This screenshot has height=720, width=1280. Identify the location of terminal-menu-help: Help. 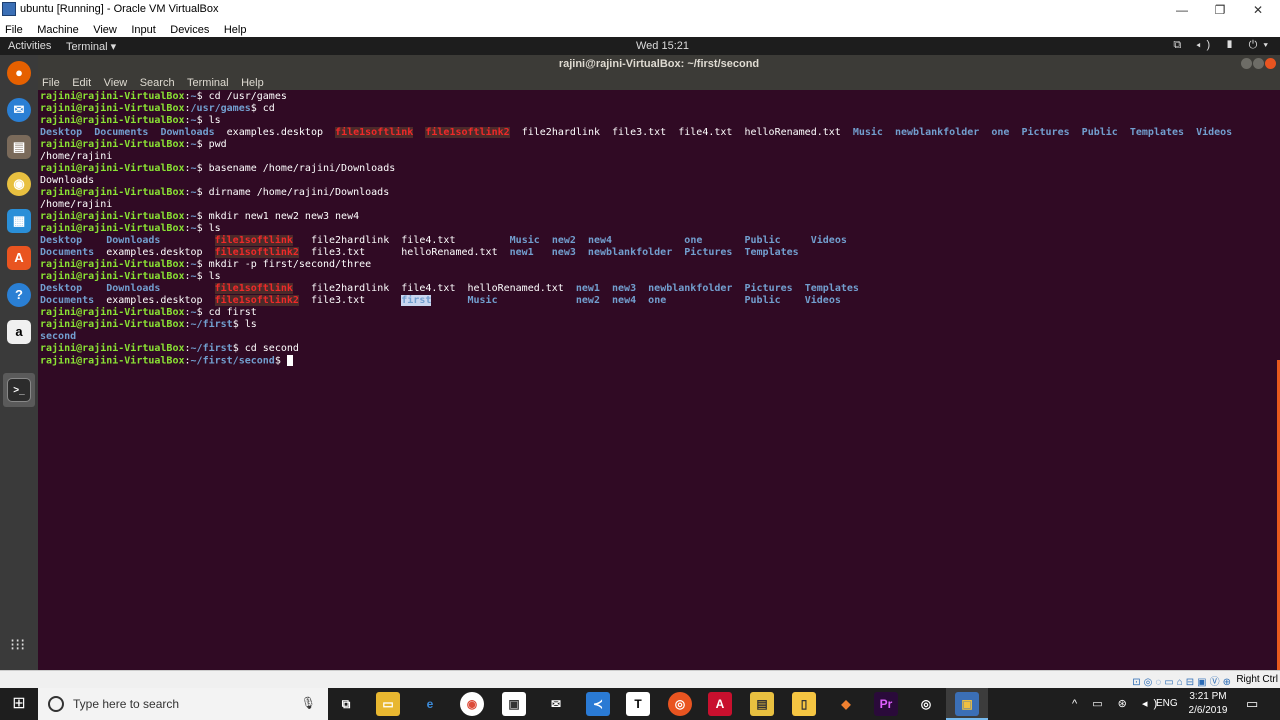
(252, 81).